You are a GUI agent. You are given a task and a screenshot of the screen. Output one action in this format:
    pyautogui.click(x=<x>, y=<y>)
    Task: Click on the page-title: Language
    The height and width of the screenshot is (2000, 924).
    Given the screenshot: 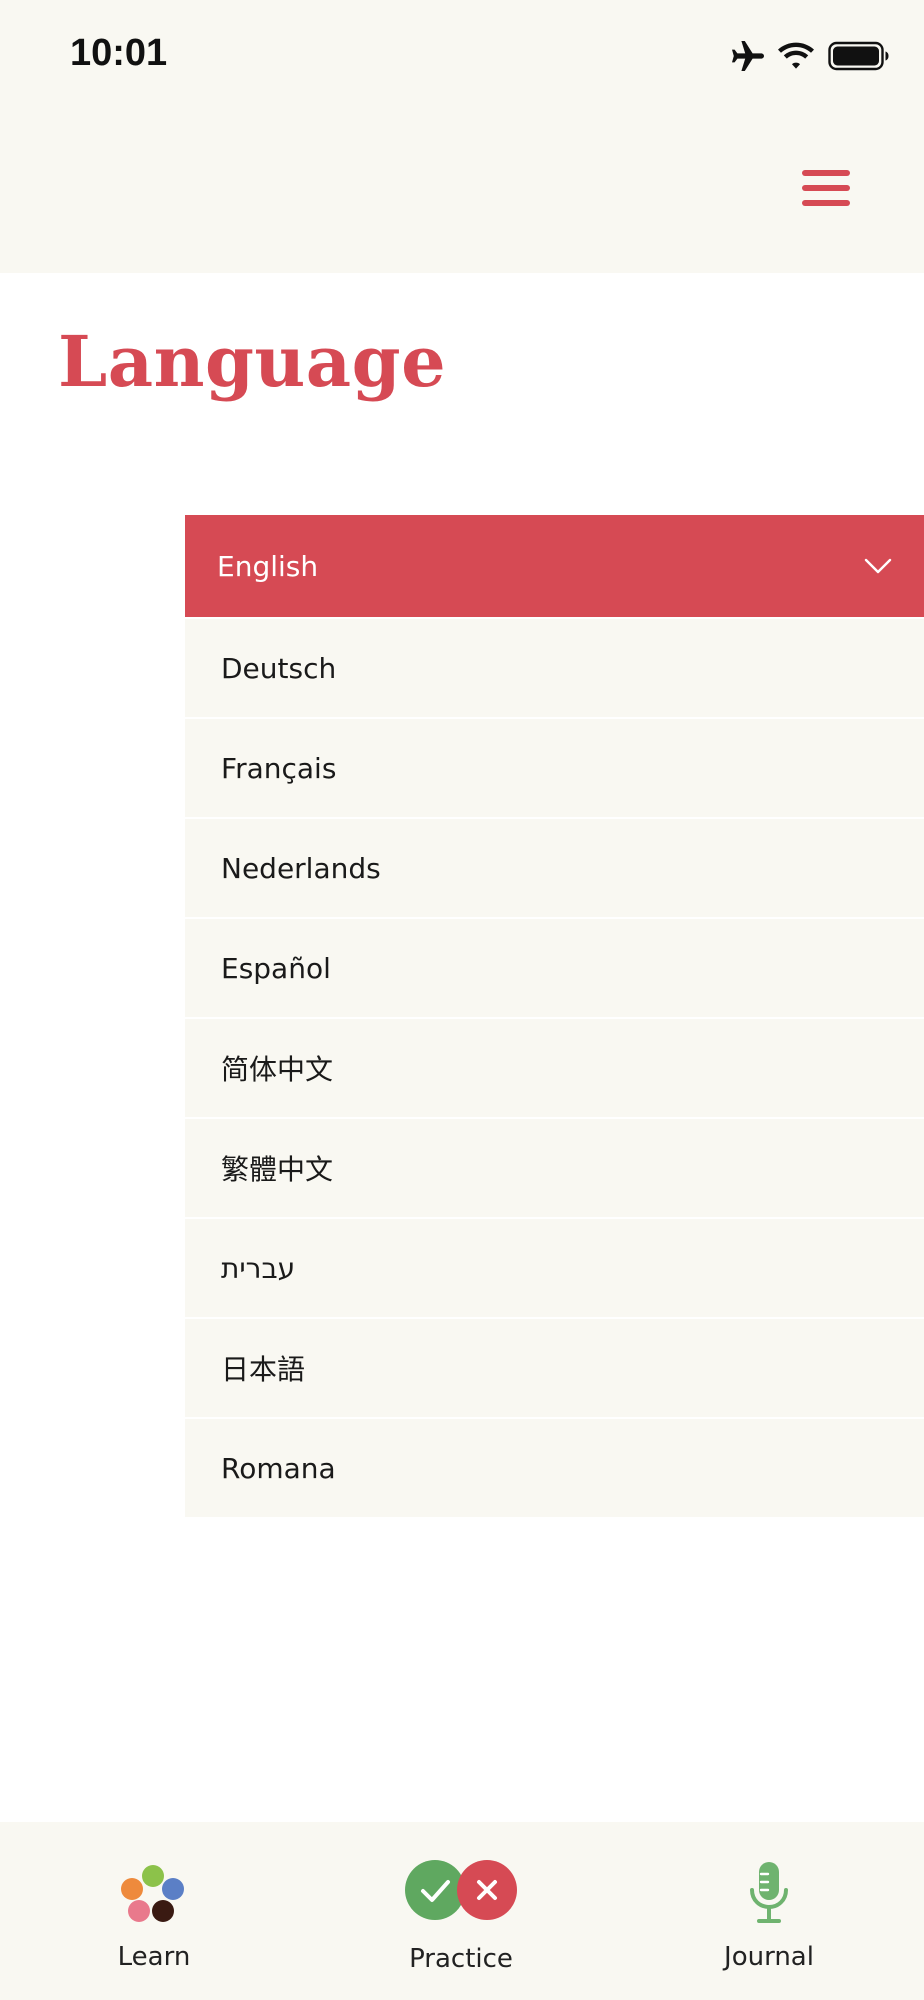 What is the action you would take?
    pyautogui.click(x=252, y=361)
    